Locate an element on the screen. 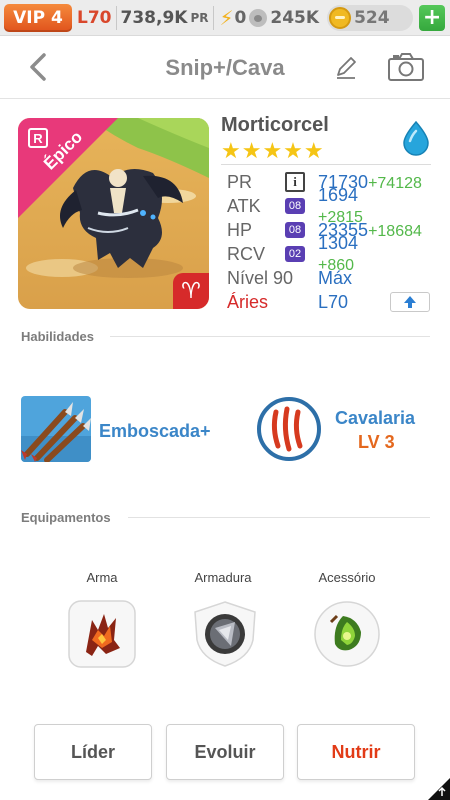  equipment-section-title: Equipamentos is located at coordinates (66, 517).